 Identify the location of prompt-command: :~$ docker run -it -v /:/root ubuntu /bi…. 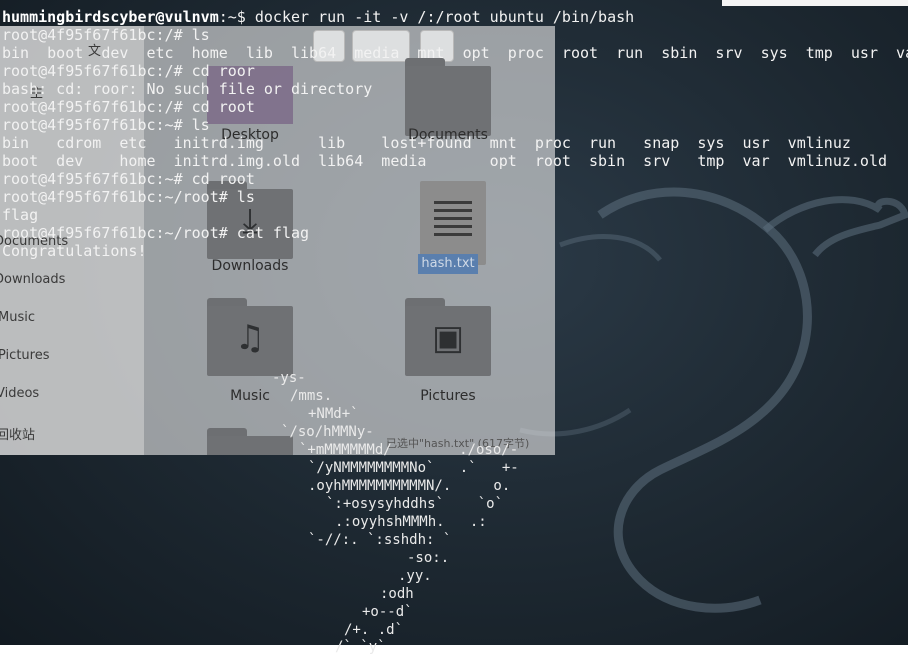
(426, 17).